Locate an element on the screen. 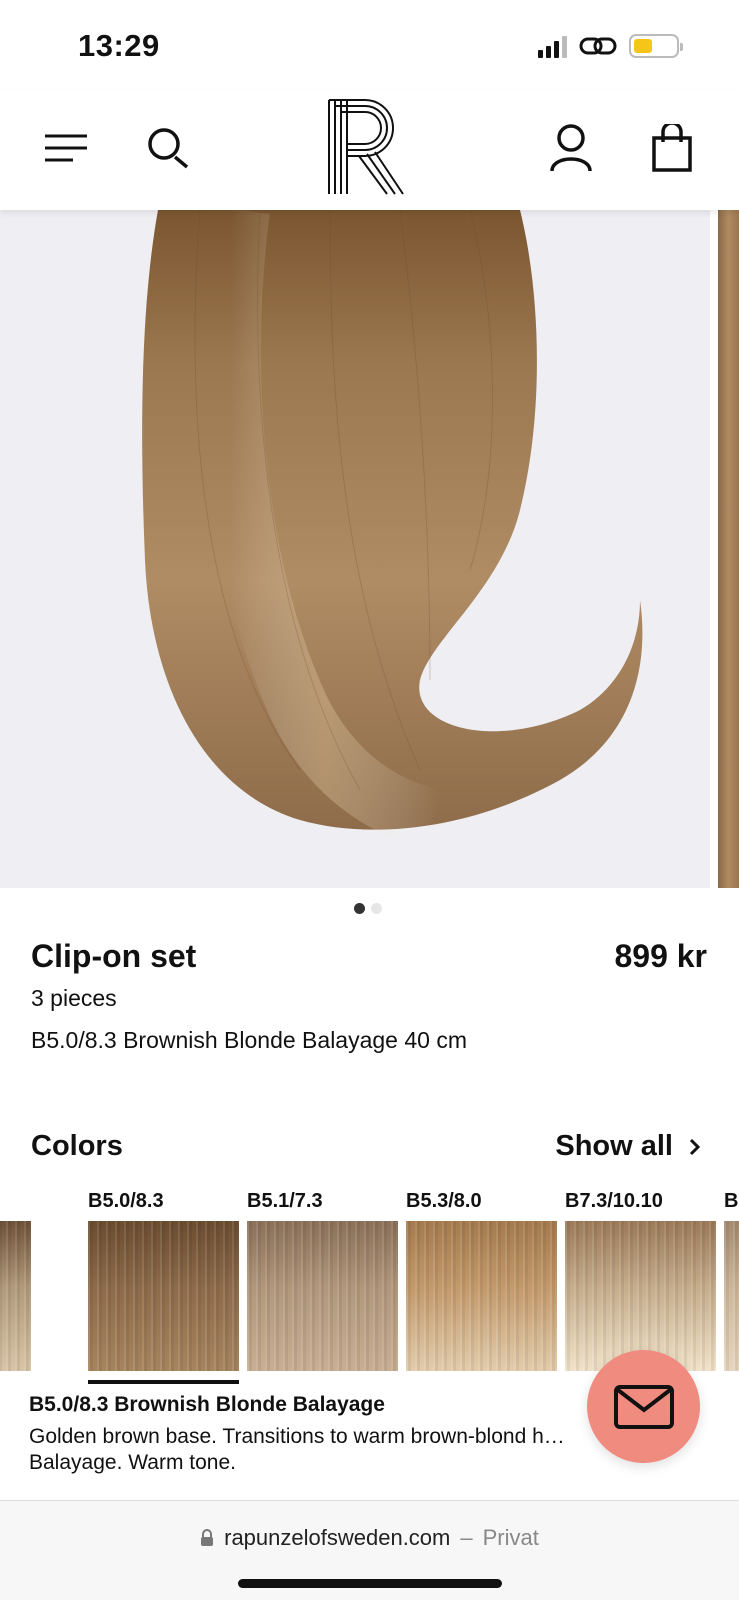 The height and width of the screenshot is (1600, 739). status-bar: 13:29 is located at coordinates (369, 45).